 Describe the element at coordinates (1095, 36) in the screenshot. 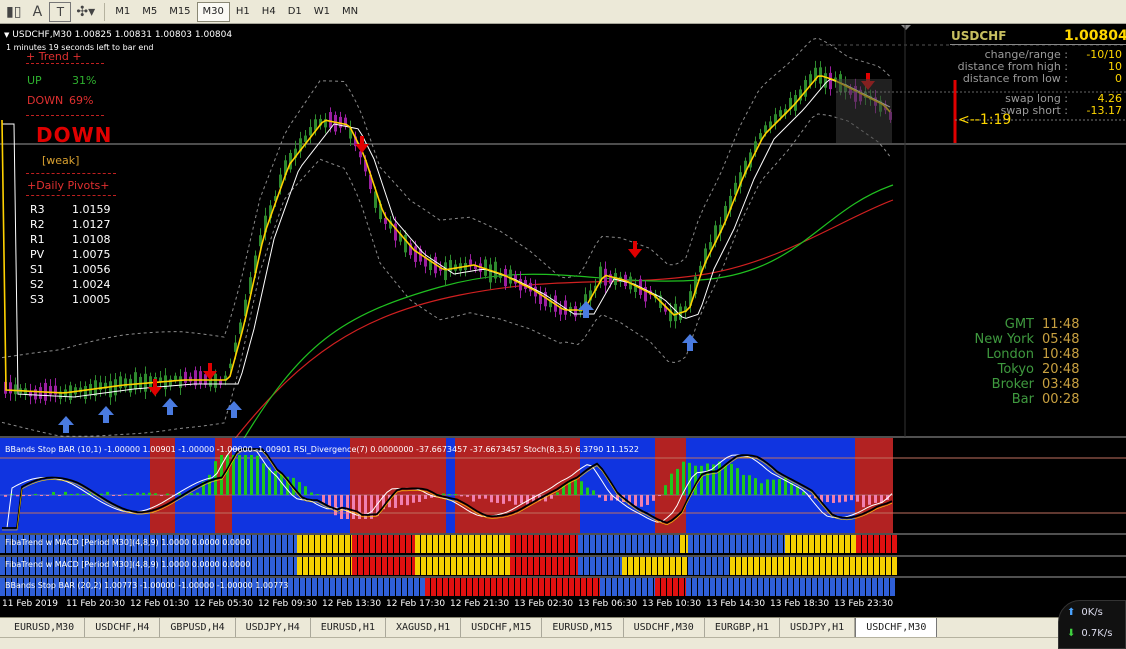

I see `info-price: 1.00804` at that location.